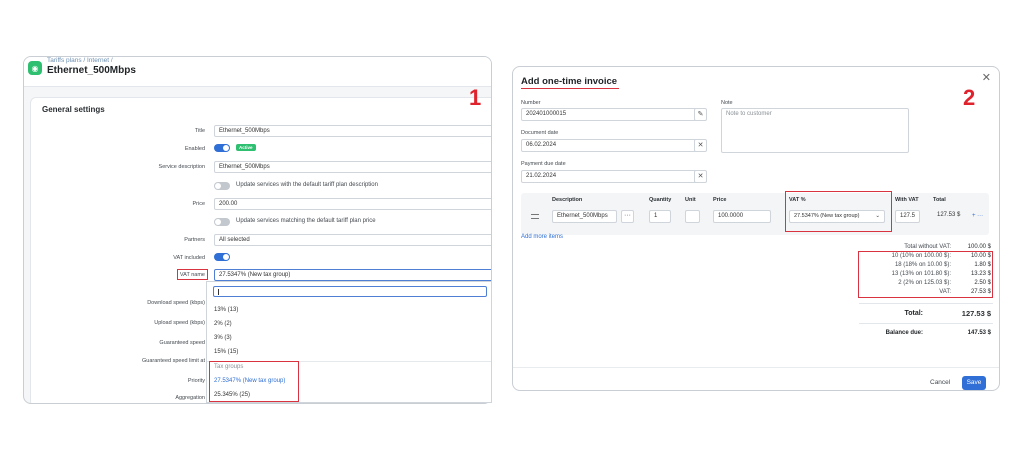  Describe the element at coordinates (222, 148) in the screenshot. I see `enabled-toggle` at that location.